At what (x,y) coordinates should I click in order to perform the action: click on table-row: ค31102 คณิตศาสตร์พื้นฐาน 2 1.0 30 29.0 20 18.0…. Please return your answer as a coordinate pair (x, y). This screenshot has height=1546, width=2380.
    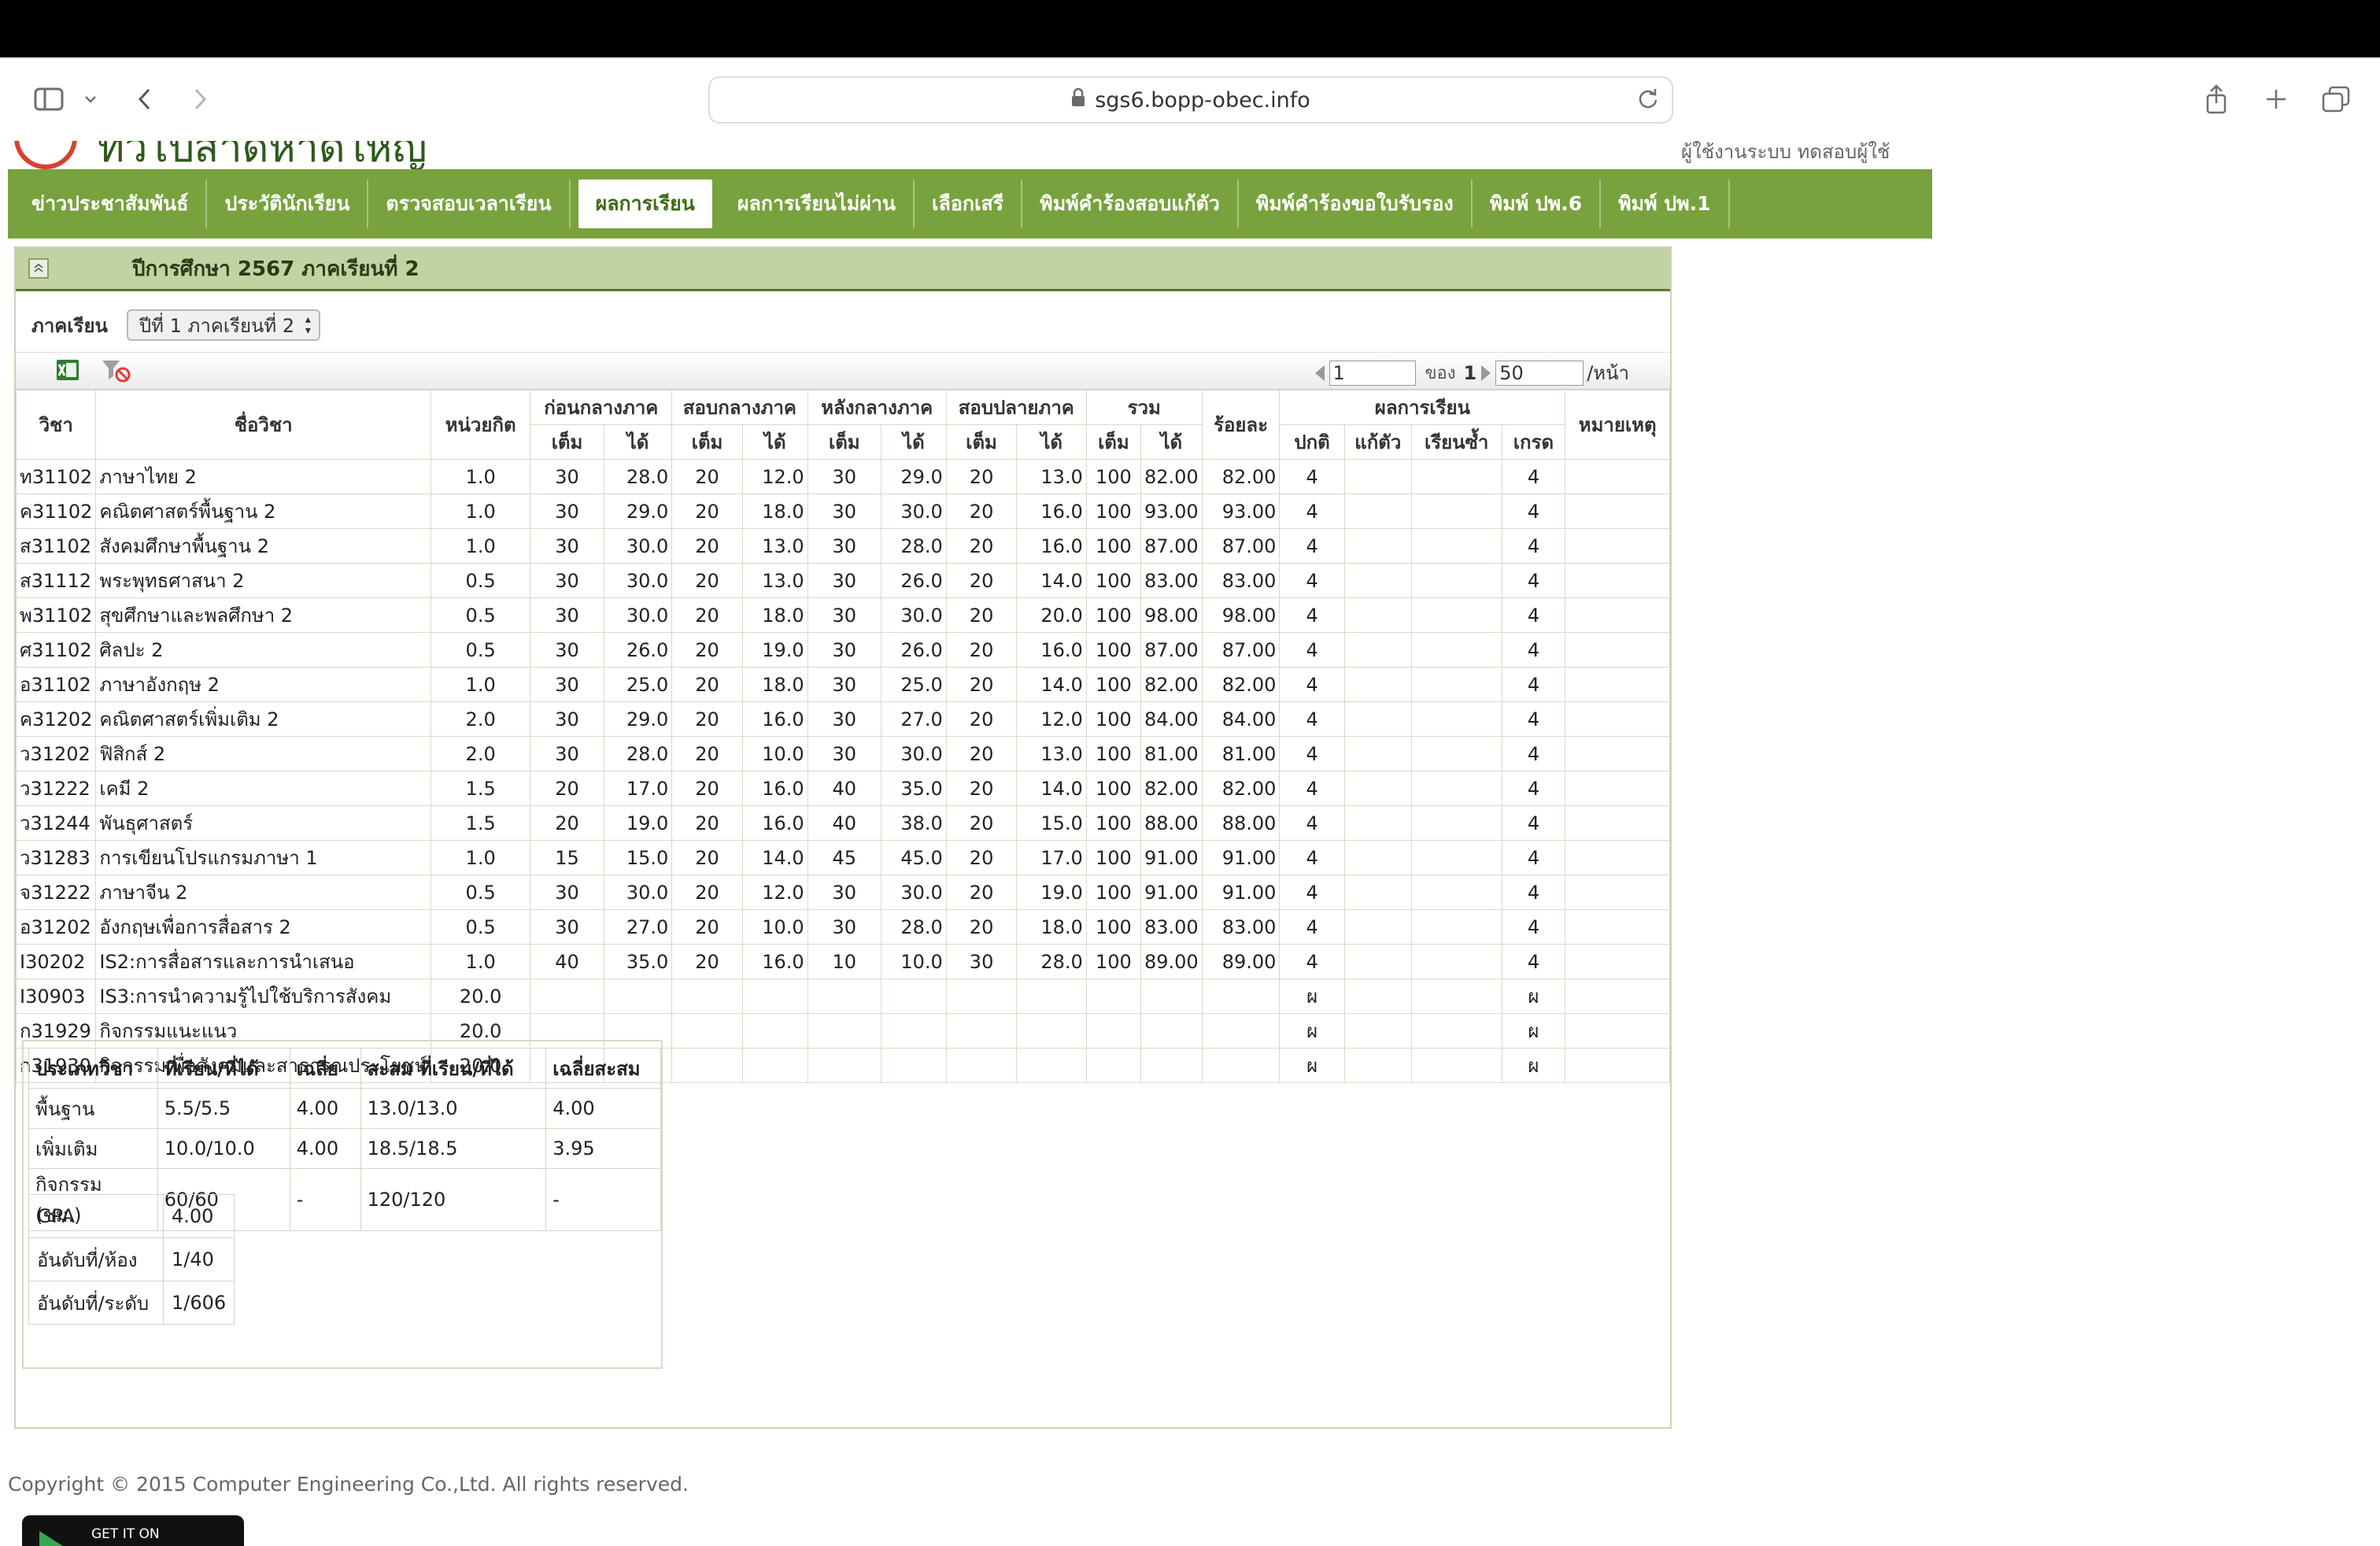
    Looking at the image, I should click on (843, 512).